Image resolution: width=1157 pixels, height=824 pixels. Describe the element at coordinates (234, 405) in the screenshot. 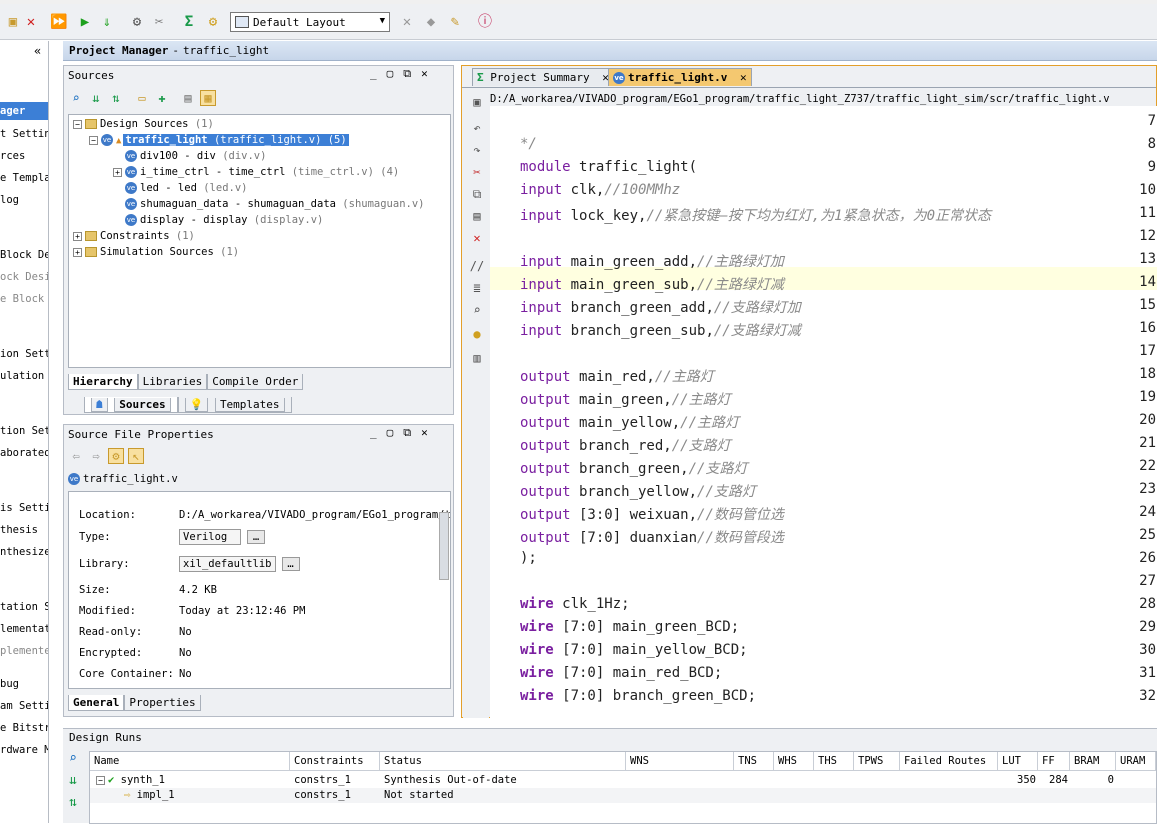

I see `tab-templates: 💡 Templates` at that location.